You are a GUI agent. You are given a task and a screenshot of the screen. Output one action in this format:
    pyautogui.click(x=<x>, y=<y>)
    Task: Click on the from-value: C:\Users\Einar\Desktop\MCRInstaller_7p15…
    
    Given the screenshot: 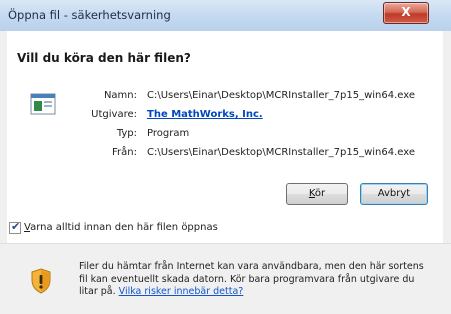 What is the action you would take?
    pyautogui.click(x=281, y=152)
    